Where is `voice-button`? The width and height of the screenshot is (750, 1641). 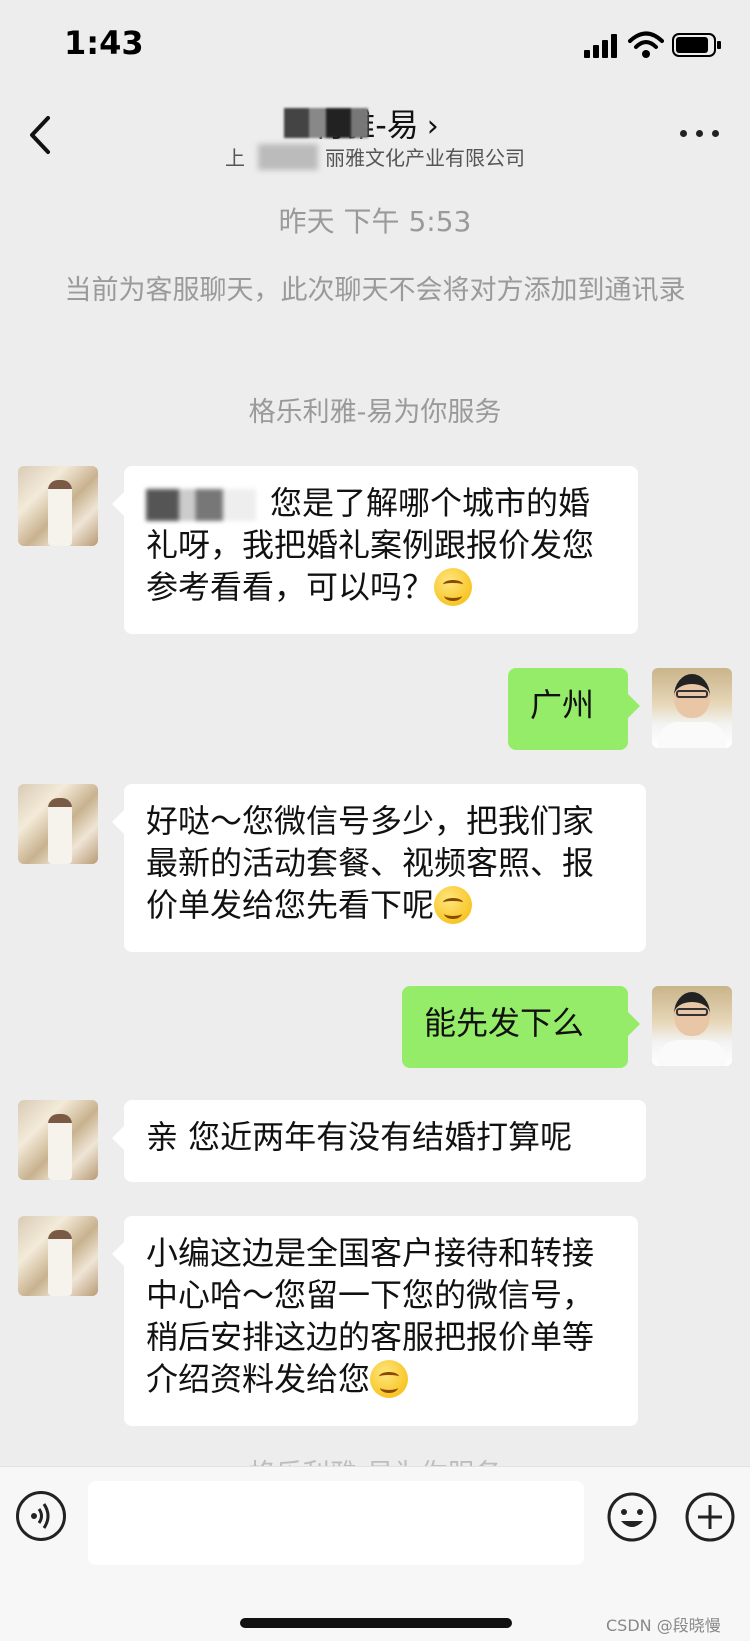 voice-button is located at coordinates (41, 1516).